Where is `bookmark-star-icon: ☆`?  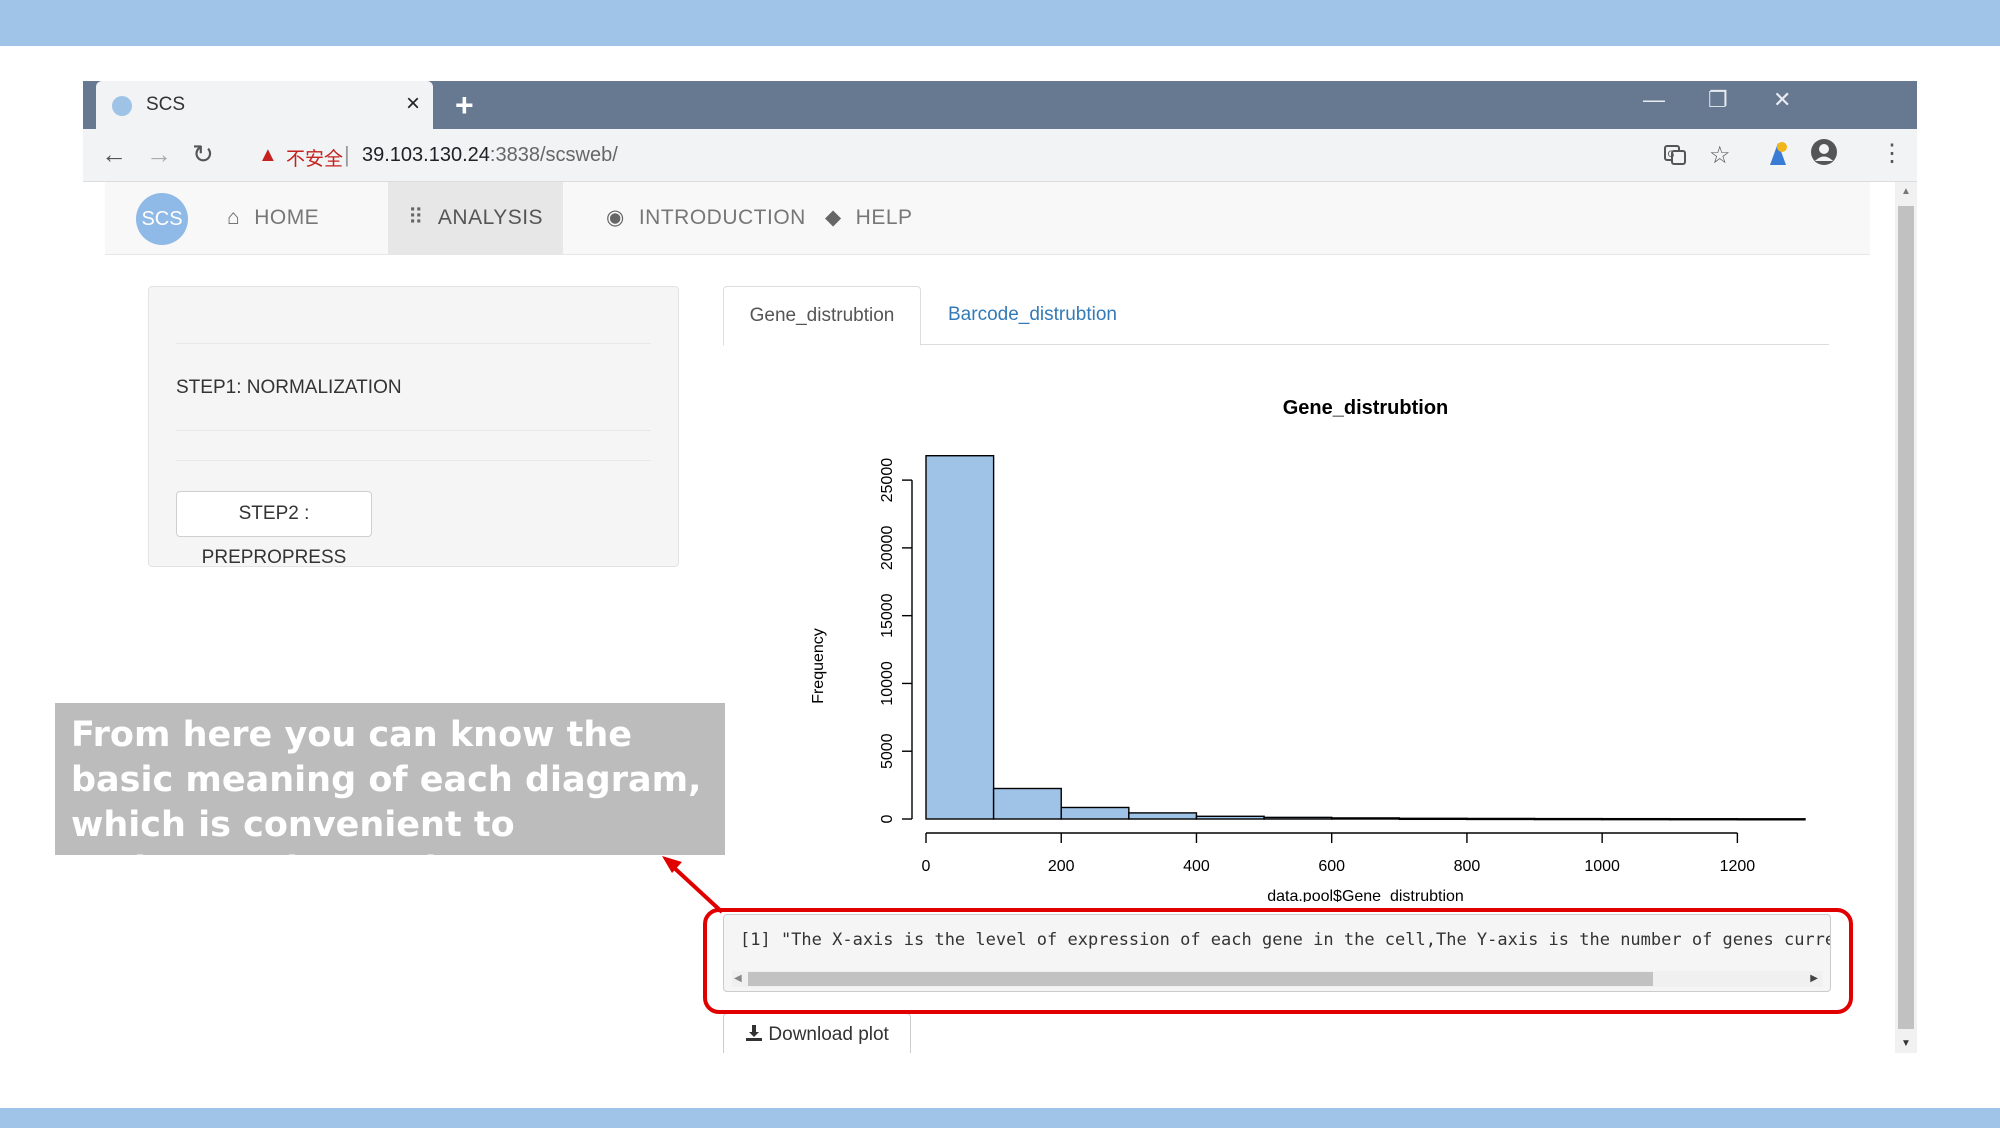 bookmark-star-icon: ☆ is located at coordinates (1720, 155).